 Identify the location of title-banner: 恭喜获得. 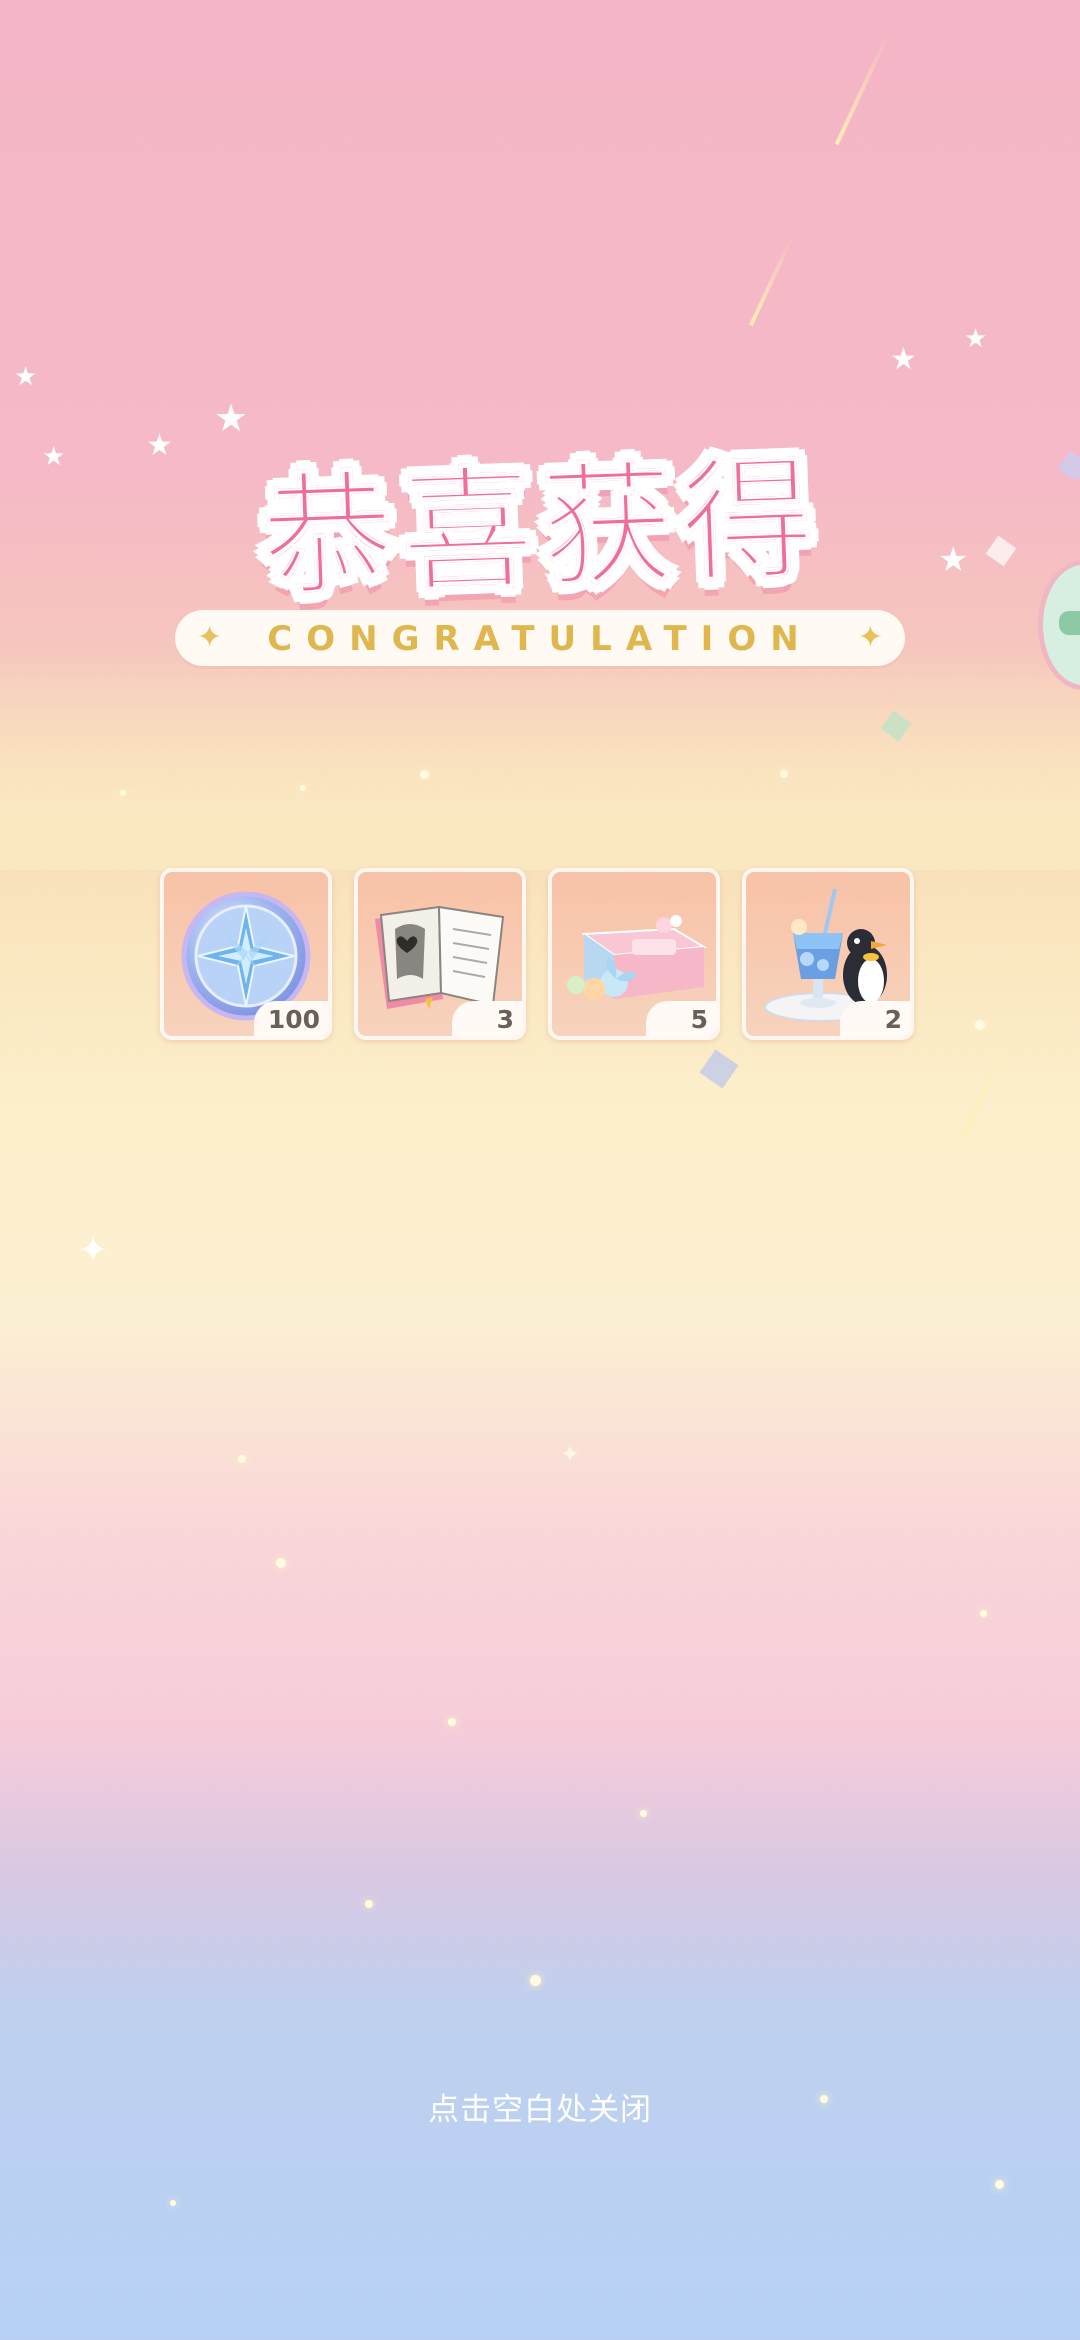
(540, 518).